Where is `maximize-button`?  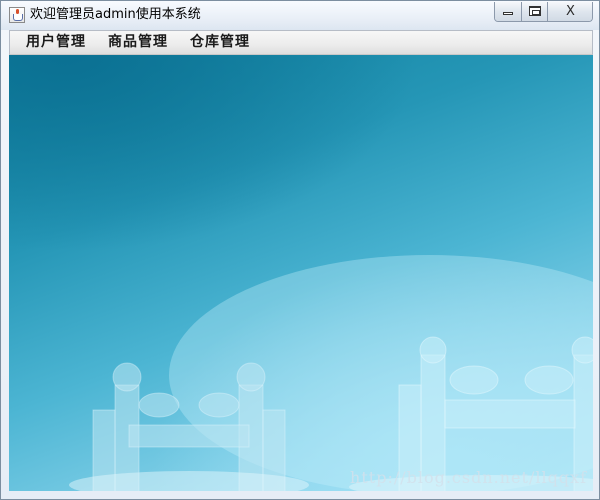 maximize-button is located at coordinates (534, 11).